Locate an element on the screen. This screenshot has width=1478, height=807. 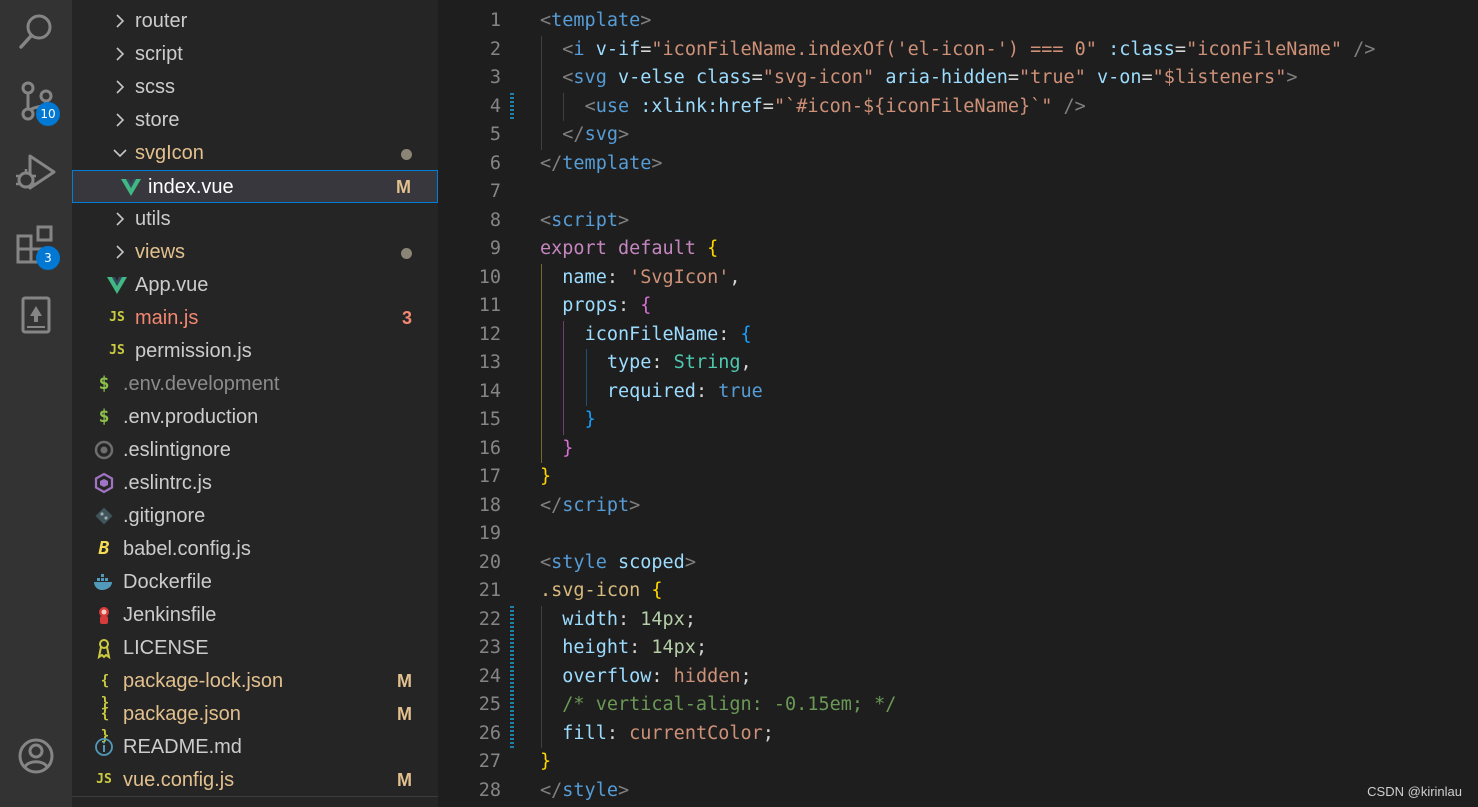
code-token: height is located at coordinates (596, 647).